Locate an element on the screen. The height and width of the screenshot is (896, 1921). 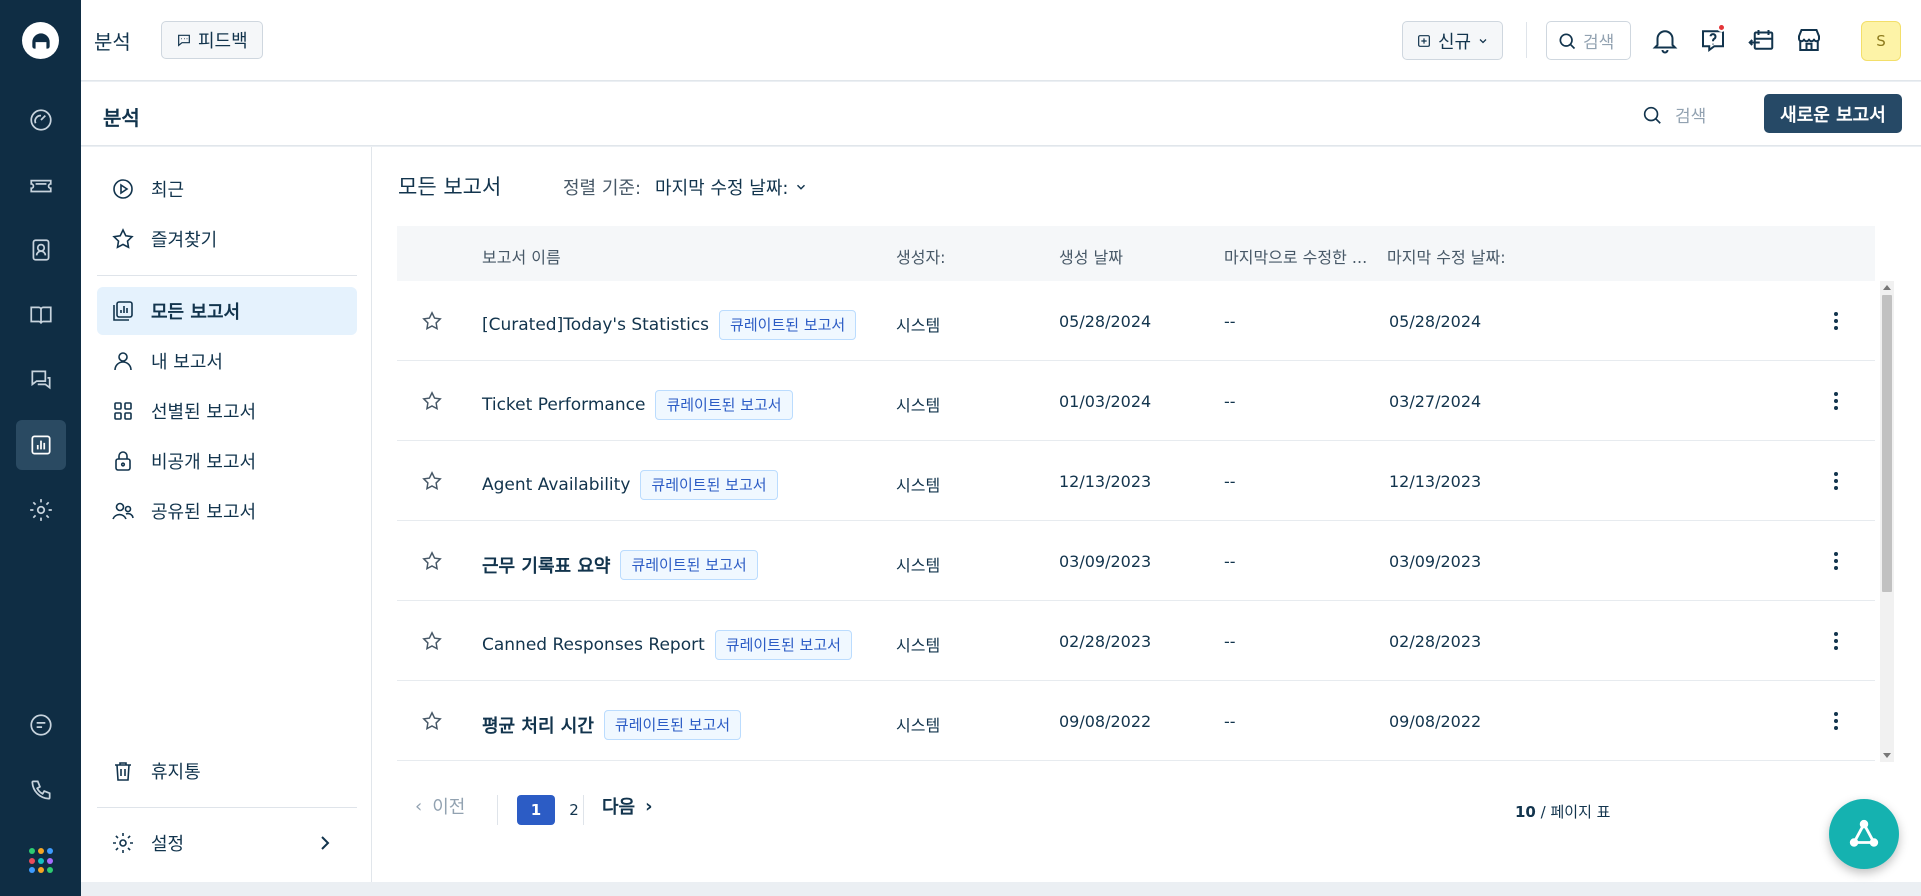
marketplace-store-icon is located at coordinates (1809, 40).